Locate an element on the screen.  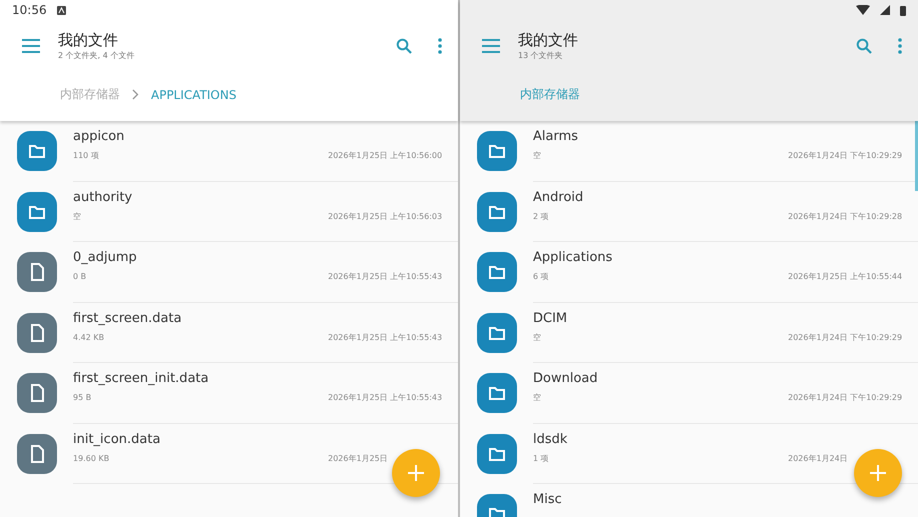
file-row: Download 空 2026年1月24日 下午10:29:29 is located at coordinates (689, 393).